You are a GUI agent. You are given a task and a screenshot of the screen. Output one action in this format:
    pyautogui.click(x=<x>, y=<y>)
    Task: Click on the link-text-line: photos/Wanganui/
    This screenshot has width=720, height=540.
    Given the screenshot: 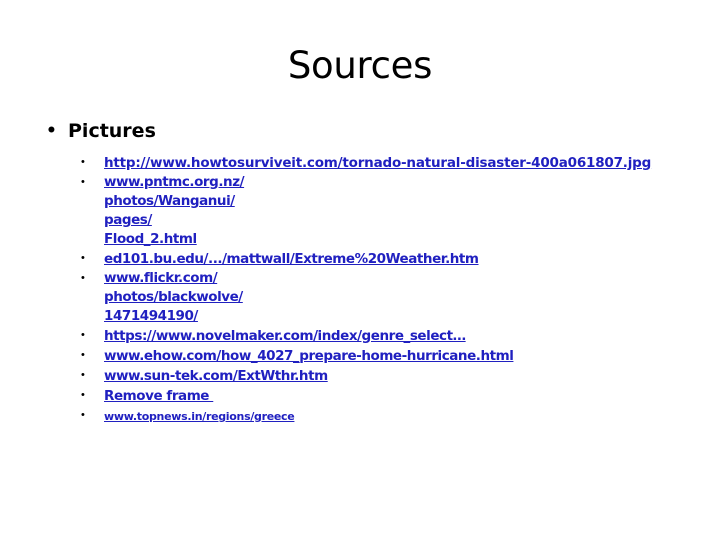 What is the action you would take?
    pyautogui.click(x=169, y=201)
    